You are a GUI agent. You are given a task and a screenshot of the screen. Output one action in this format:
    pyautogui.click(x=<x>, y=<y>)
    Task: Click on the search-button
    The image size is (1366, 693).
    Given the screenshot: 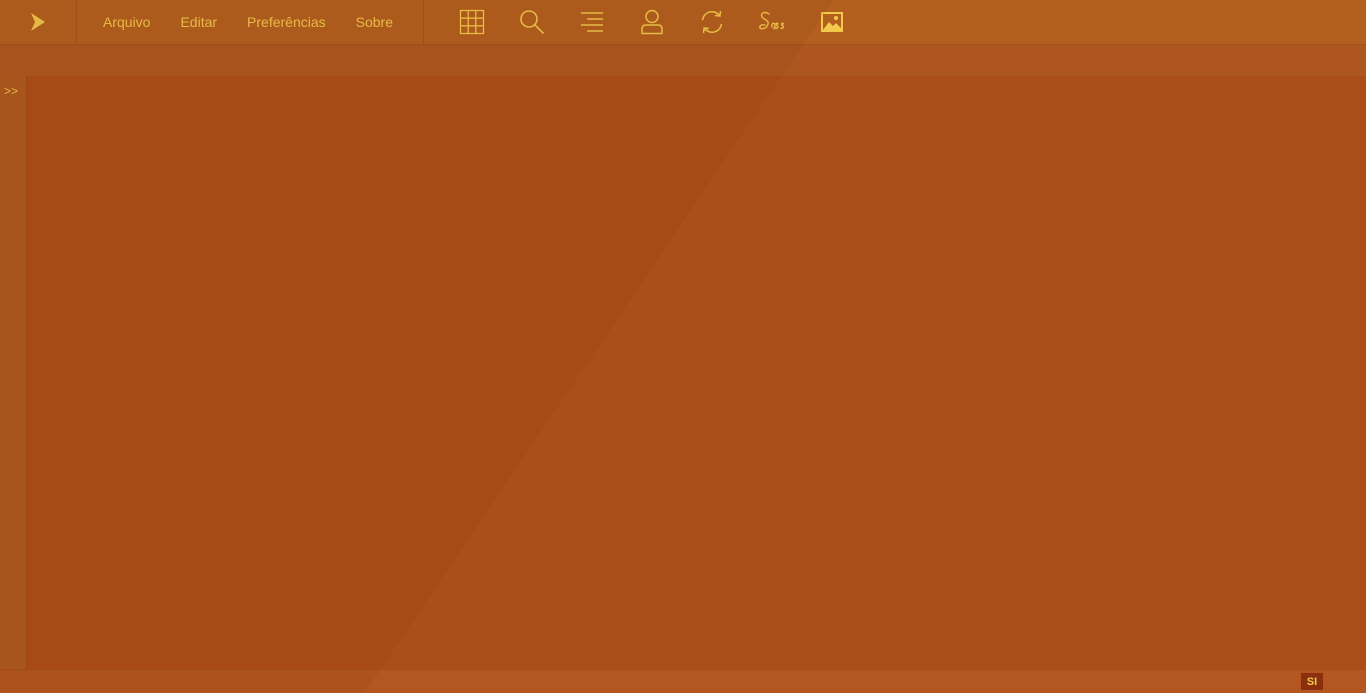 What is the action you would take?
    pyautogui.click(x=532, y=22)
    